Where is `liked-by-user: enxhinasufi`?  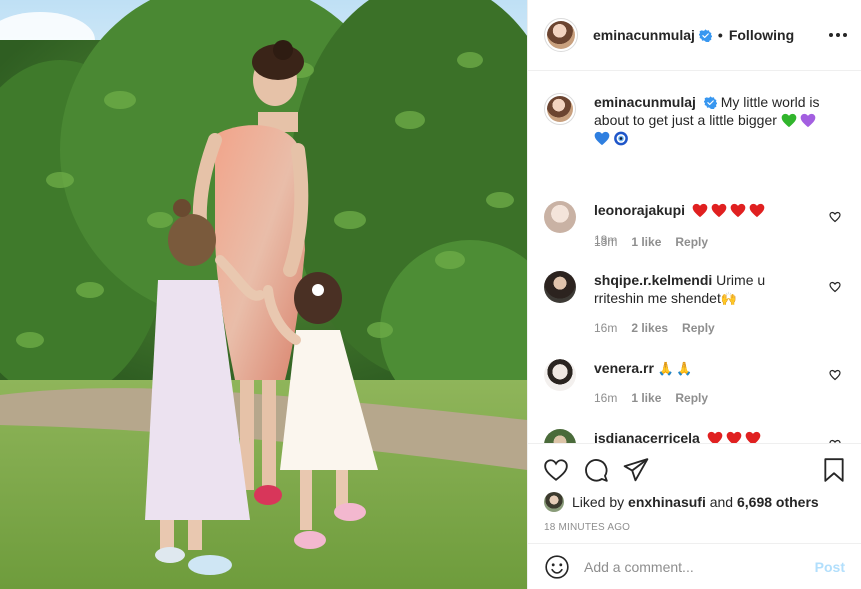
liked-by-user: enxhinasufi is located at coordinates (667, 502).